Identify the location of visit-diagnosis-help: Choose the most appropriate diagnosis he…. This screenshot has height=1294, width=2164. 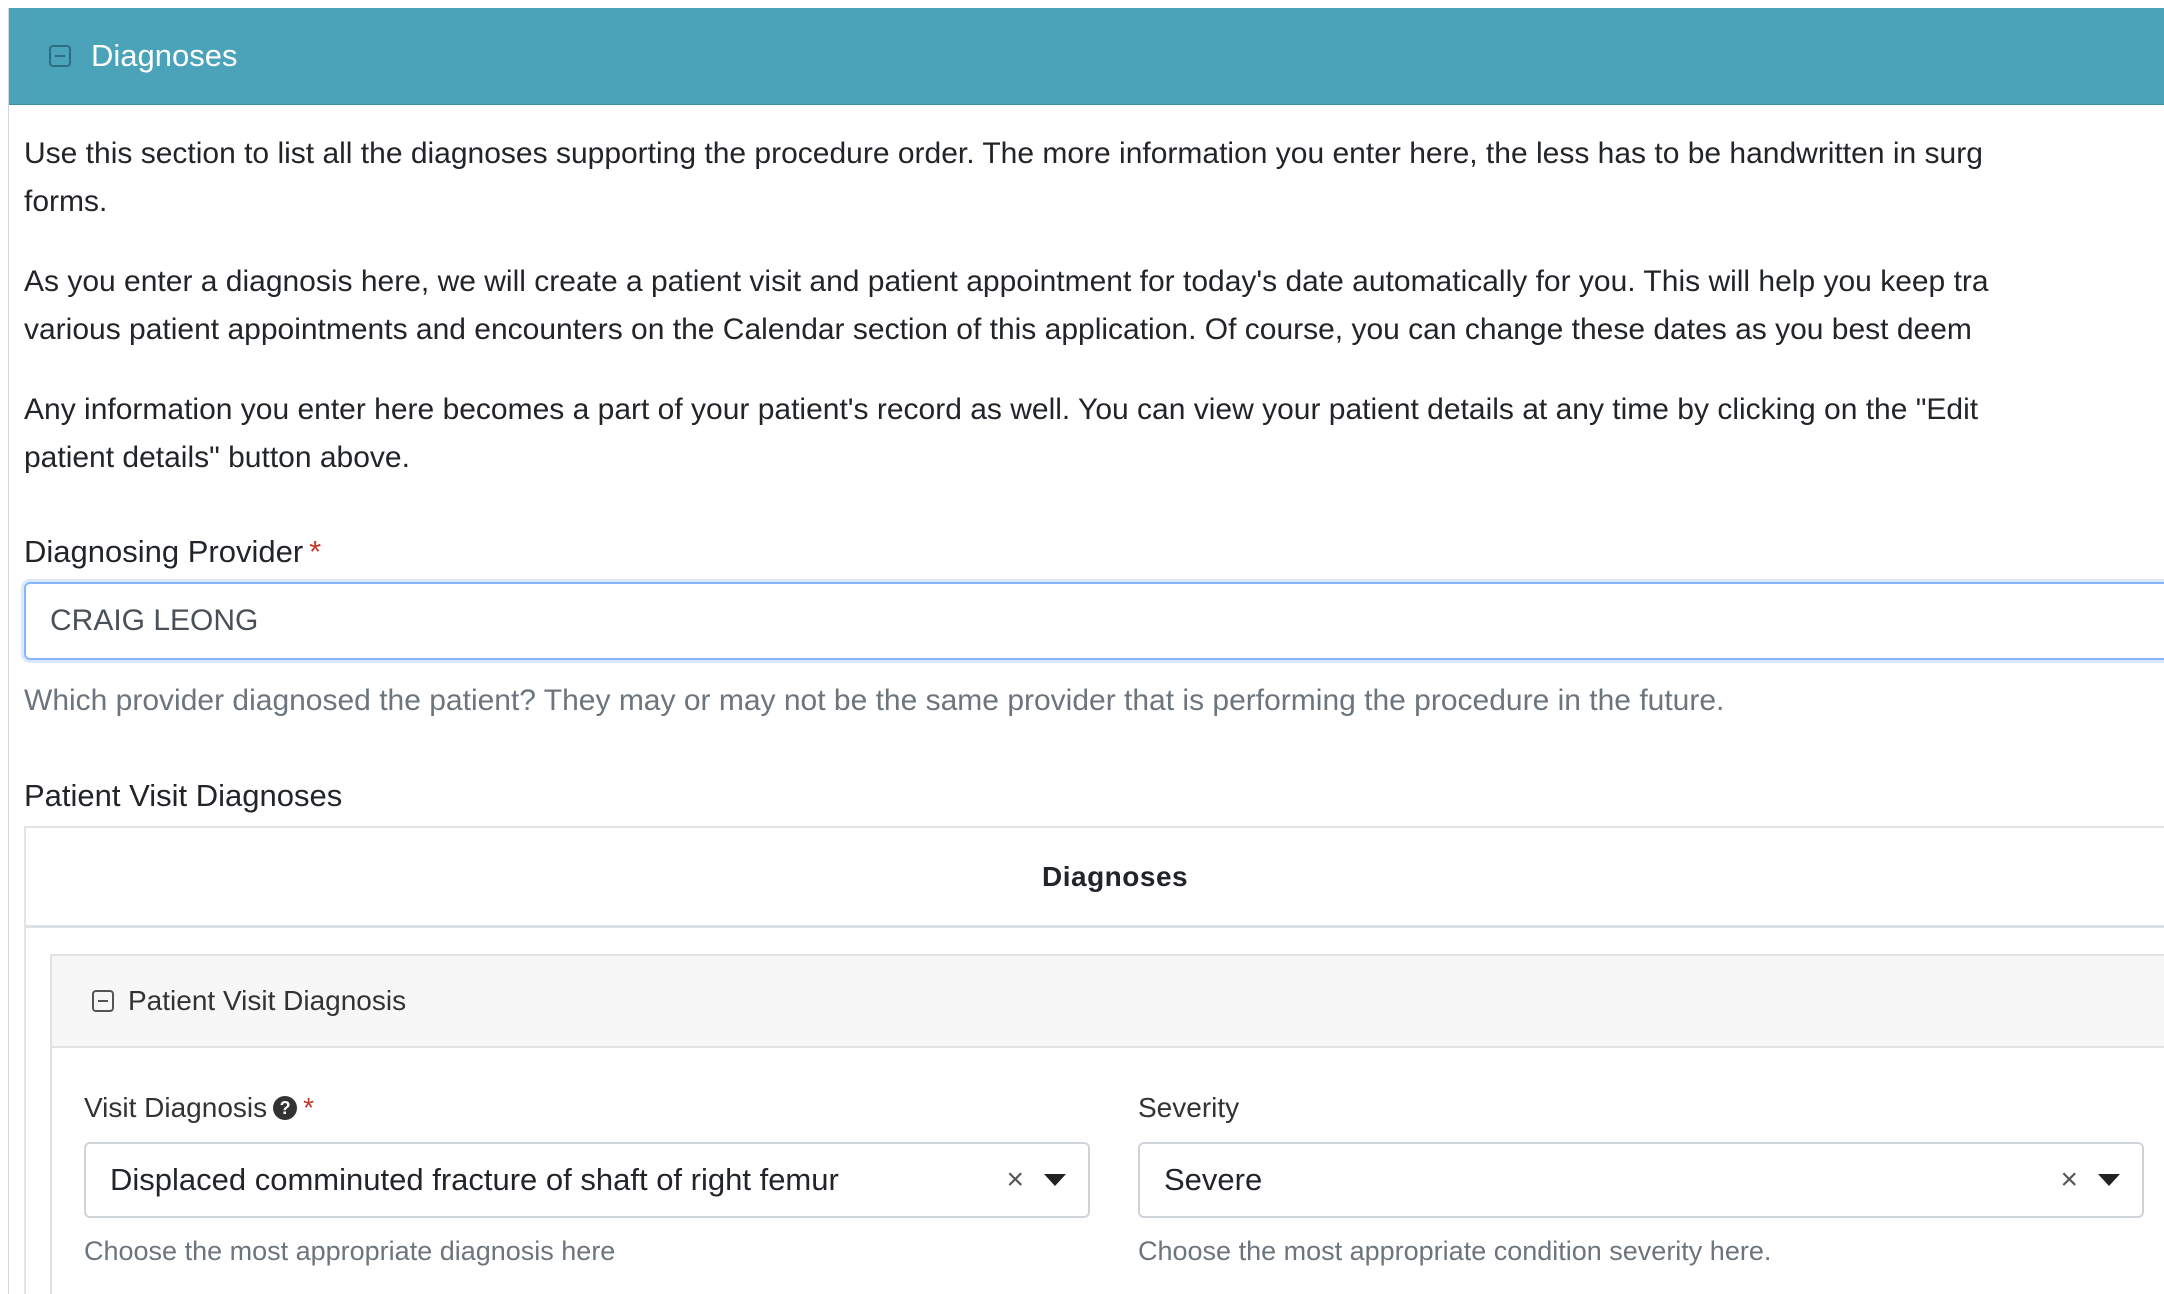
(350, 1251).